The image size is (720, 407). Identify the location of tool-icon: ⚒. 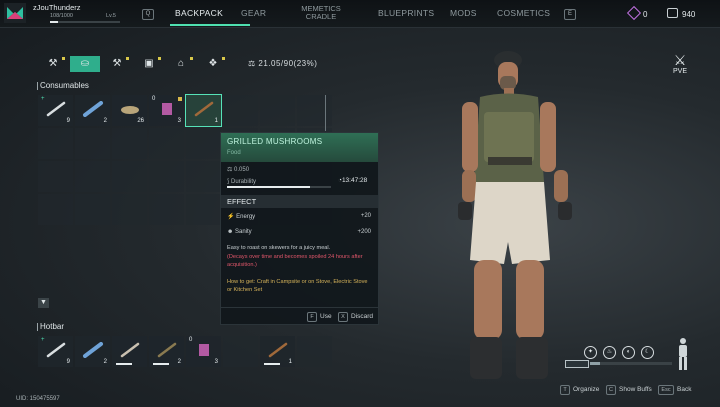
(117, 63).